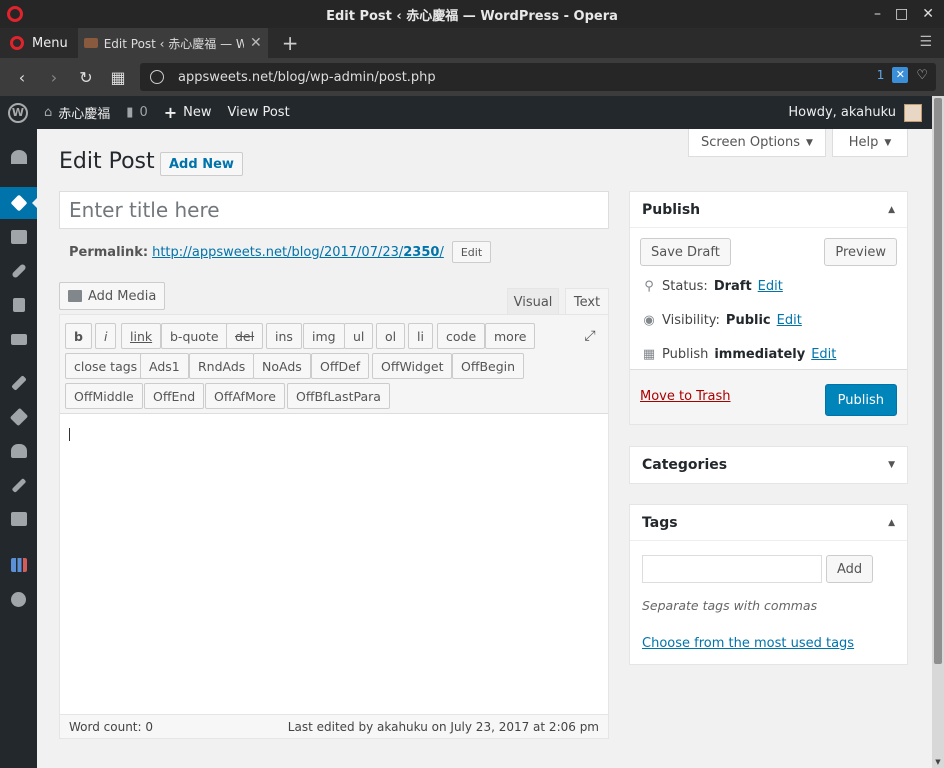 The image size is (944, 768). What do you see at coordinates (334, 210) in the screenshot?
I see `post-title-input: Enter title here` at bounding box center [334, 210].